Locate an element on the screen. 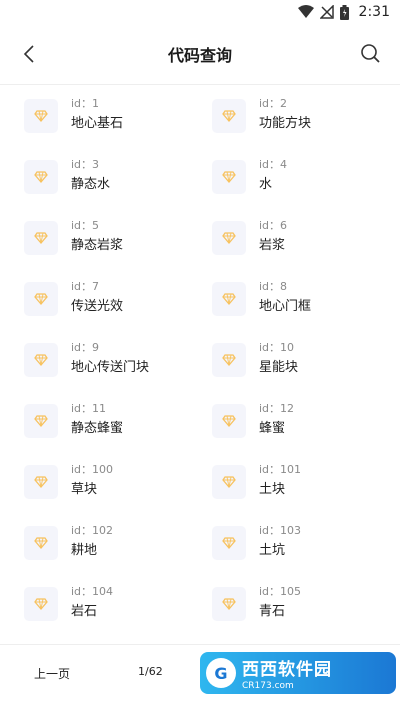  block-name: 地心传送门块 is located at coordinates (110, 367).